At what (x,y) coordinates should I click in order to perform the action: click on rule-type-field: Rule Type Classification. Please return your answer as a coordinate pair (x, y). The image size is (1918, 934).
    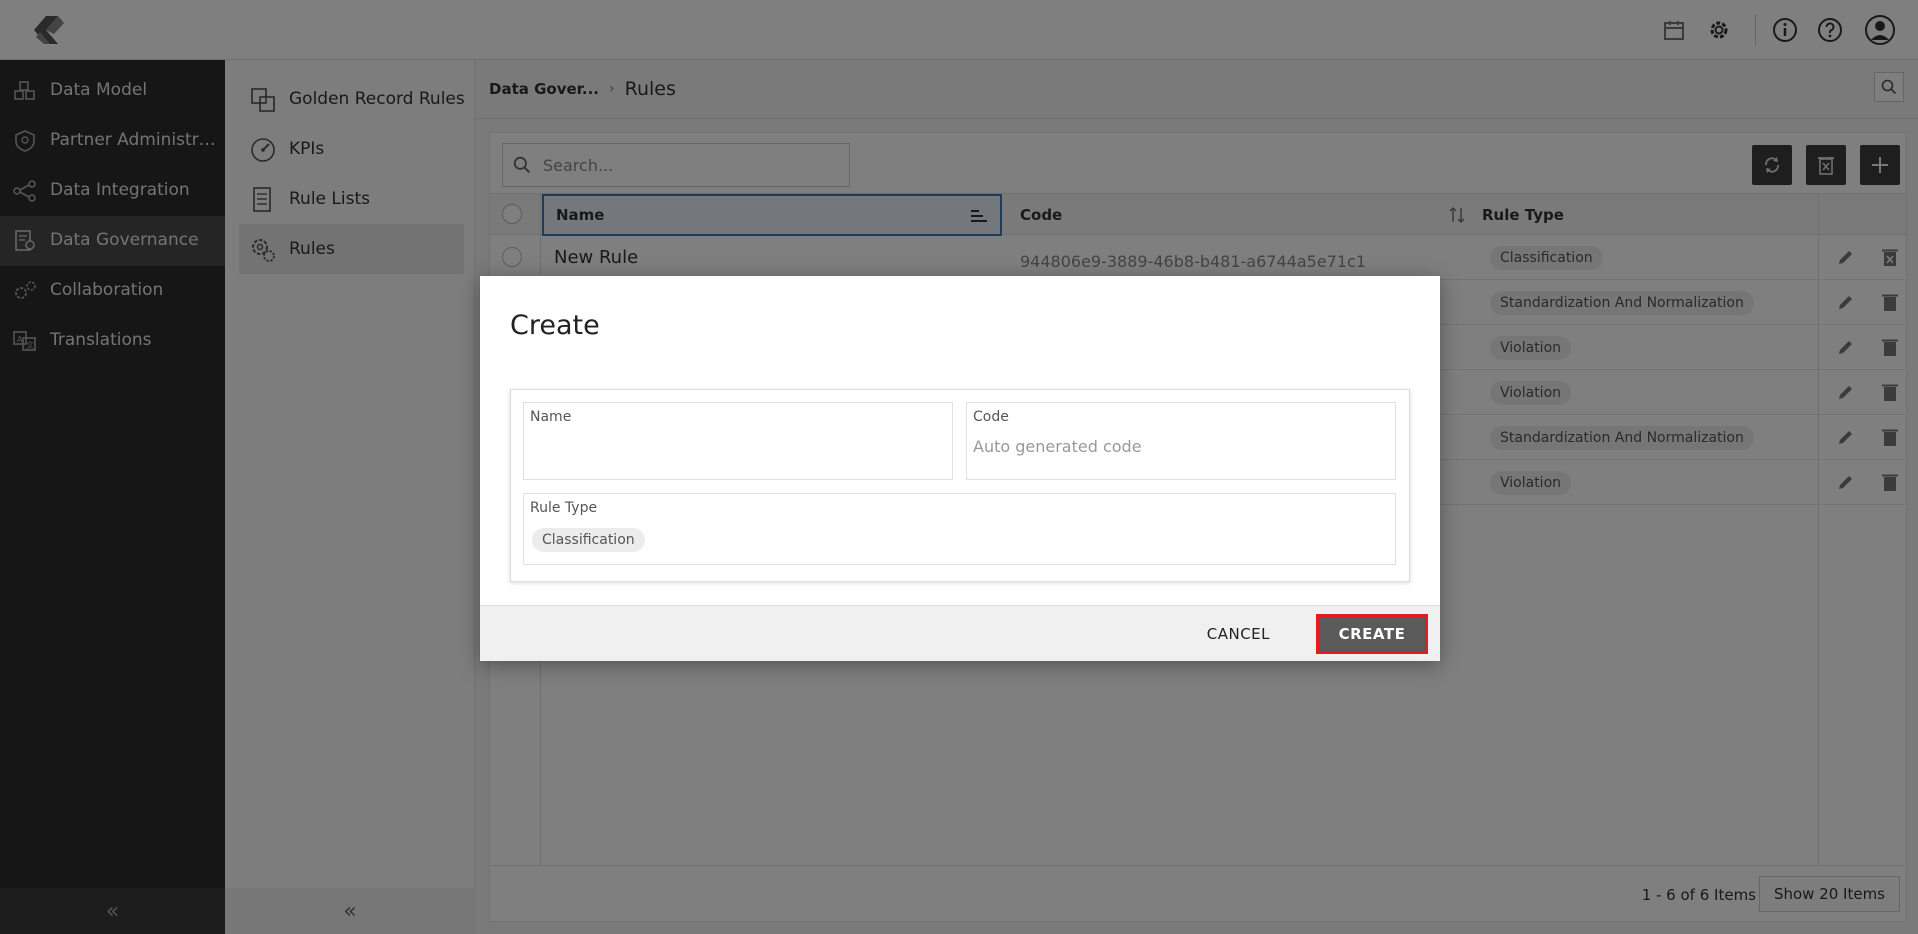
    Looking at the image, I should click on (959, 529).